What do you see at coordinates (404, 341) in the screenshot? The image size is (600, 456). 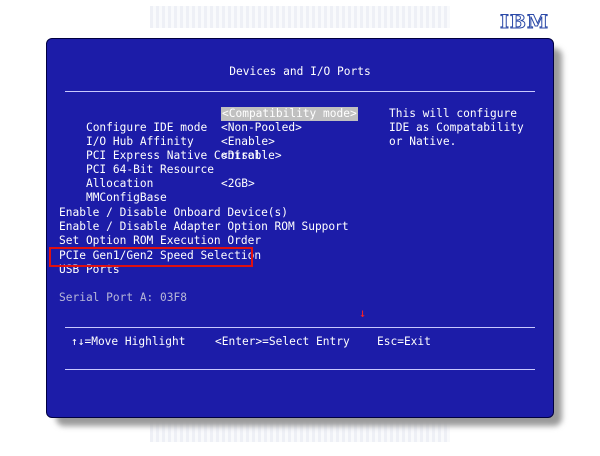 I see `footer-exit: Esc=Exit` at bounding box center [404, 341].